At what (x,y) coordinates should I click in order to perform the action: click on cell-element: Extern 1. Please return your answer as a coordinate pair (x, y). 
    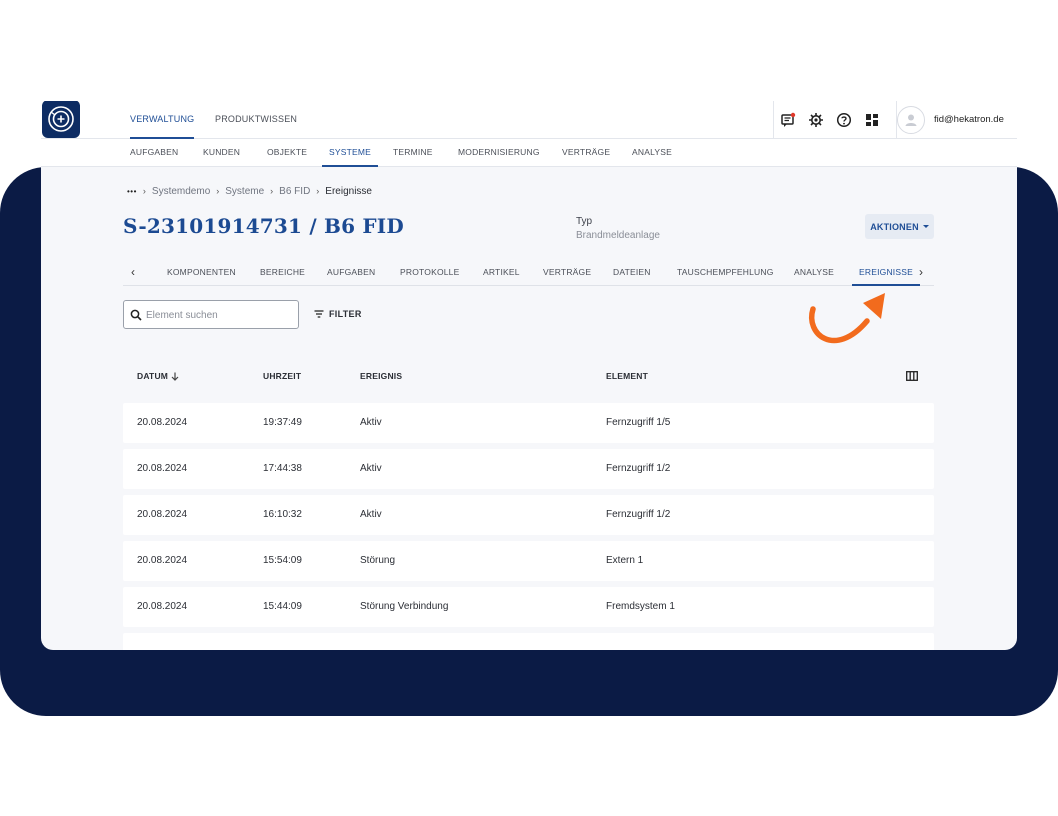
    Looking at the image, I should click on (625, 560).